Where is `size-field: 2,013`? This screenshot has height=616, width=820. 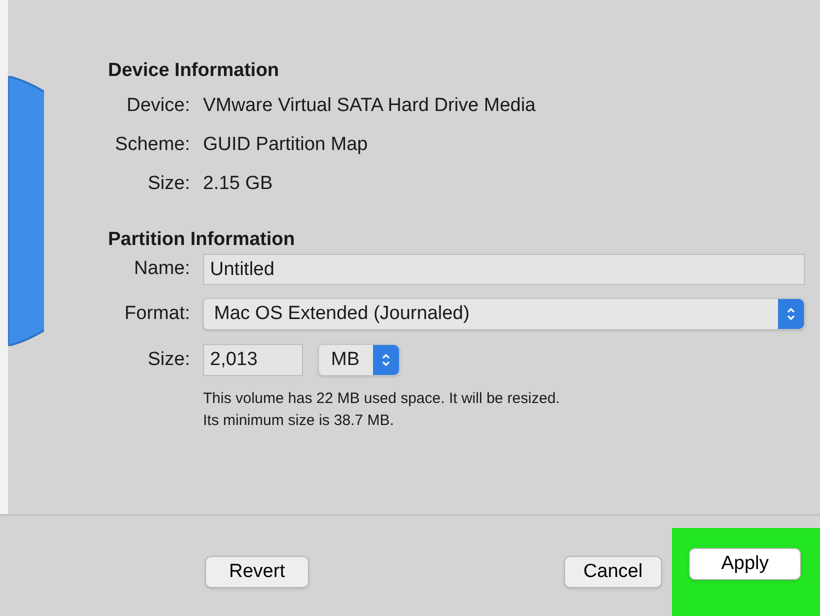
size-field: 2,013 is located at coordinates (253, 360).